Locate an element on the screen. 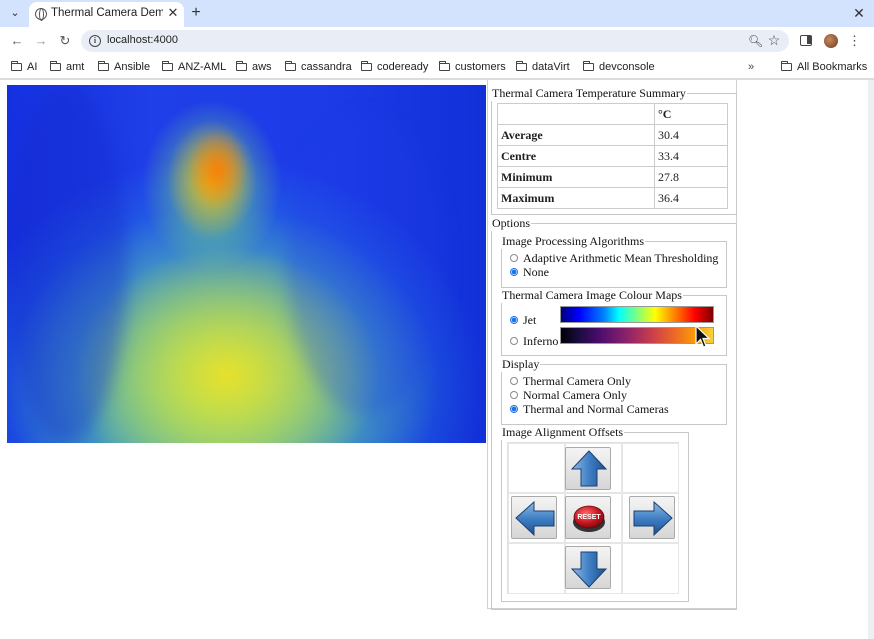 This screenshot has width=874, height=639. option-label: Thermal and Normal Cameras is located at coordinates (596, 409).